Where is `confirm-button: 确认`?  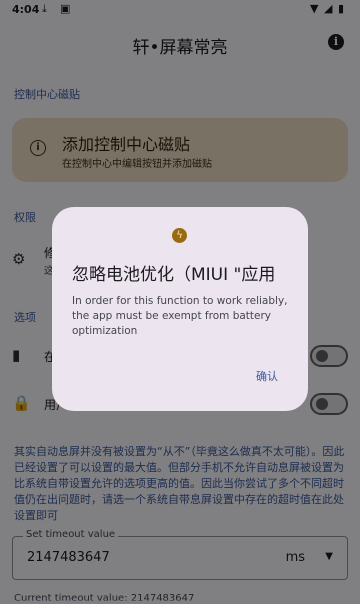
confirm-button: 确认 is located at coordinates (267, 376).